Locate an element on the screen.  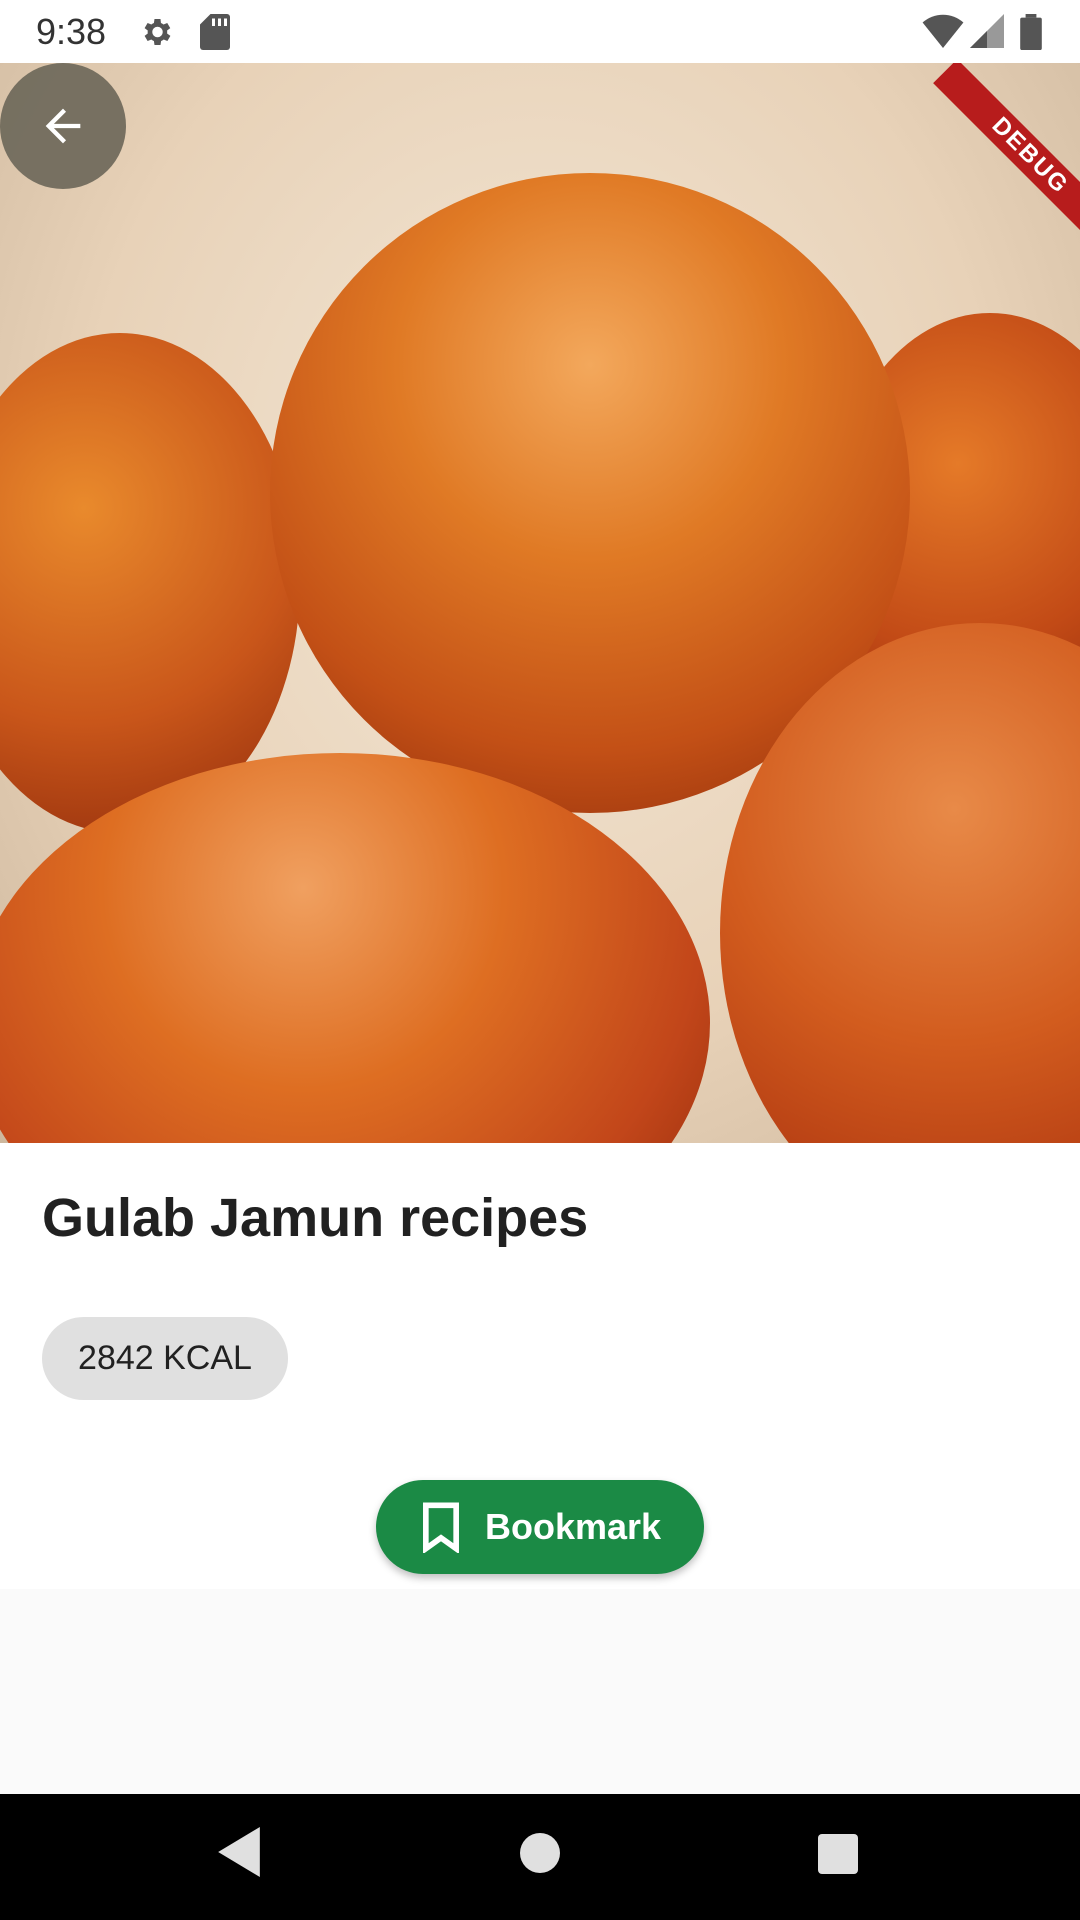
back-button is located at coordinates (63, 126).